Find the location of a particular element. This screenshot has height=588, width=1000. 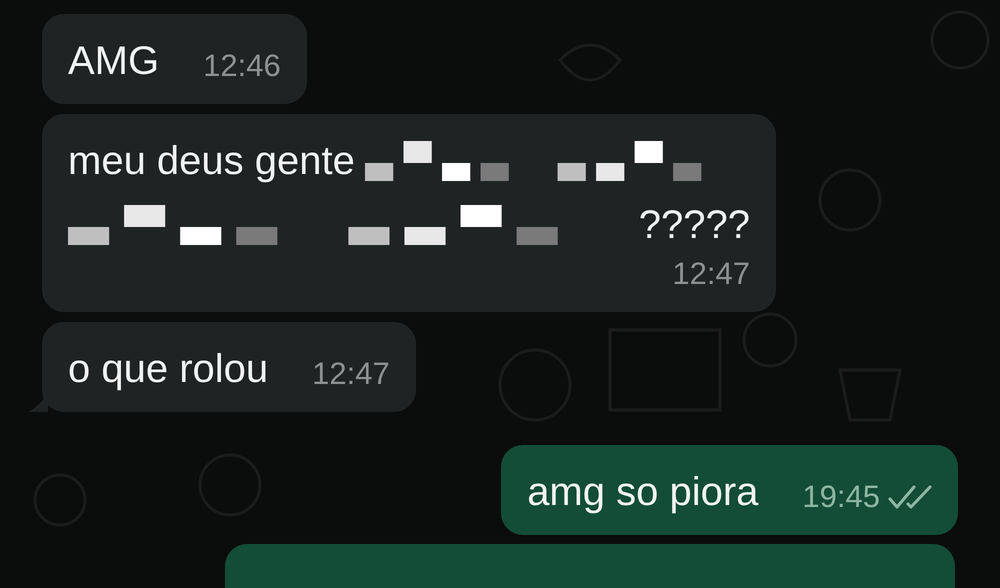

message-text: o que rolou is located at coordinates (168, 369).